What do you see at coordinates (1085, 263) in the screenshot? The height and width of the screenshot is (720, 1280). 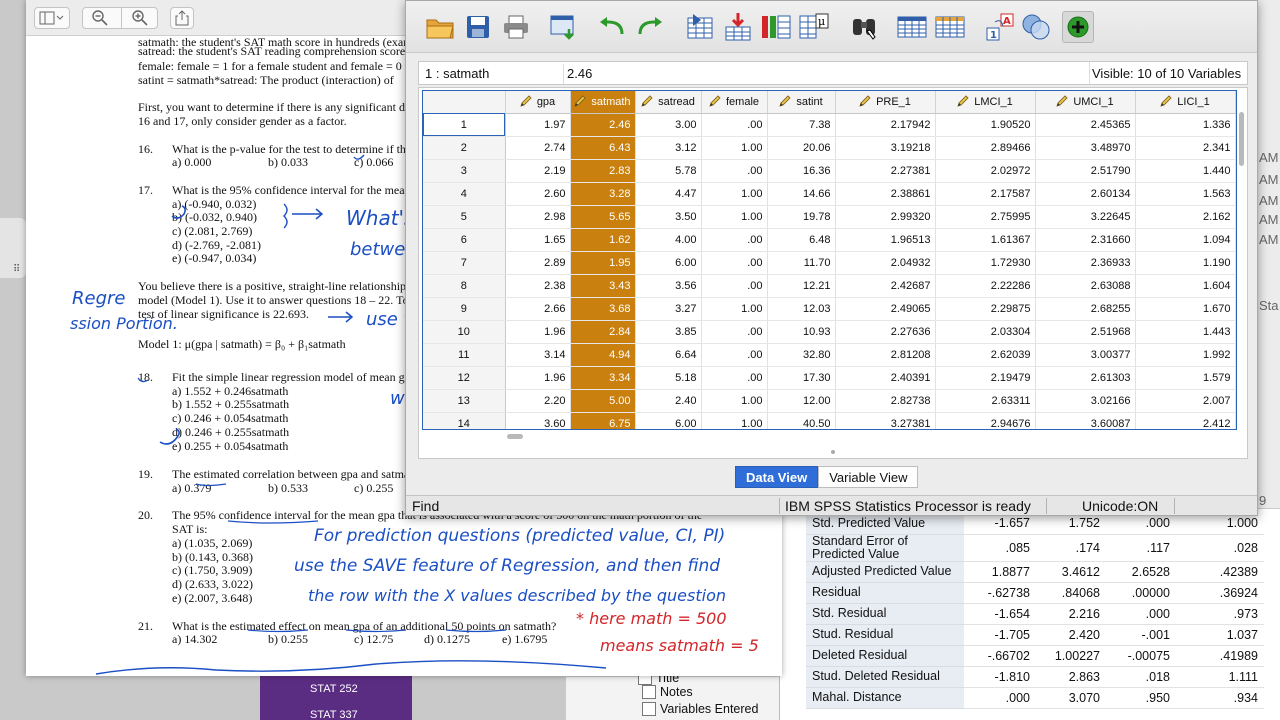 I see `data-cell: 2.36933` at bounding box center [1085, 263].